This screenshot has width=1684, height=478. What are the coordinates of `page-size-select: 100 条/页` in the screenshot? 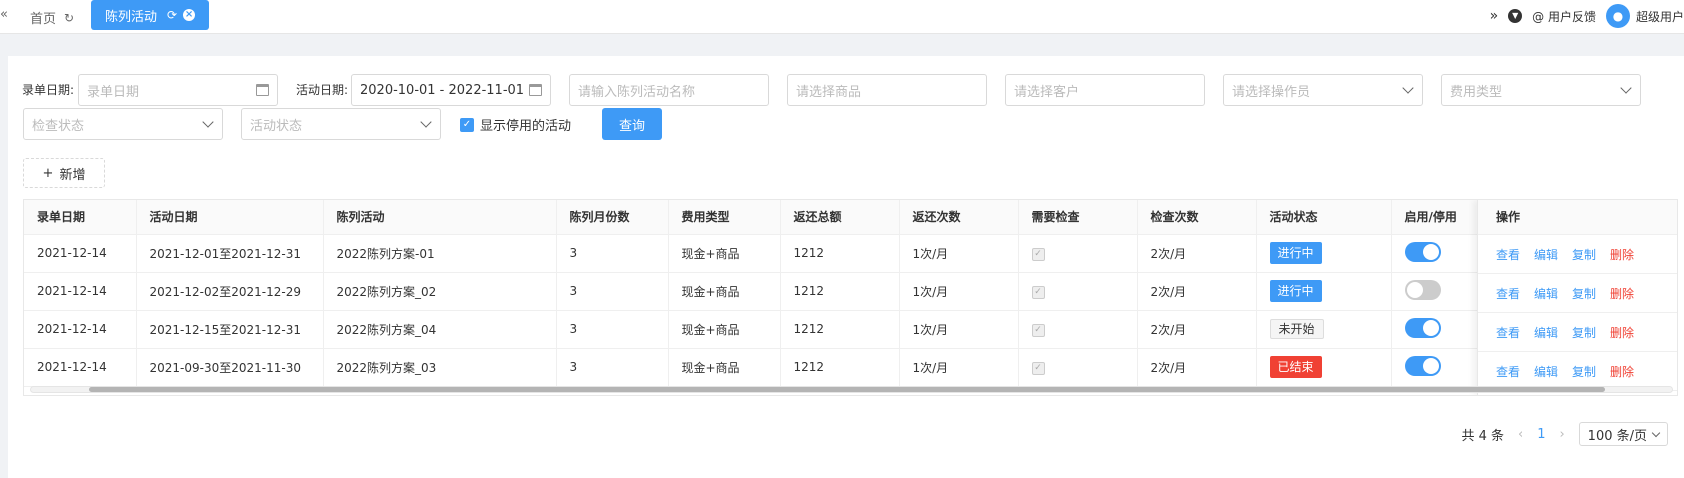 It's located at (1623, 434).